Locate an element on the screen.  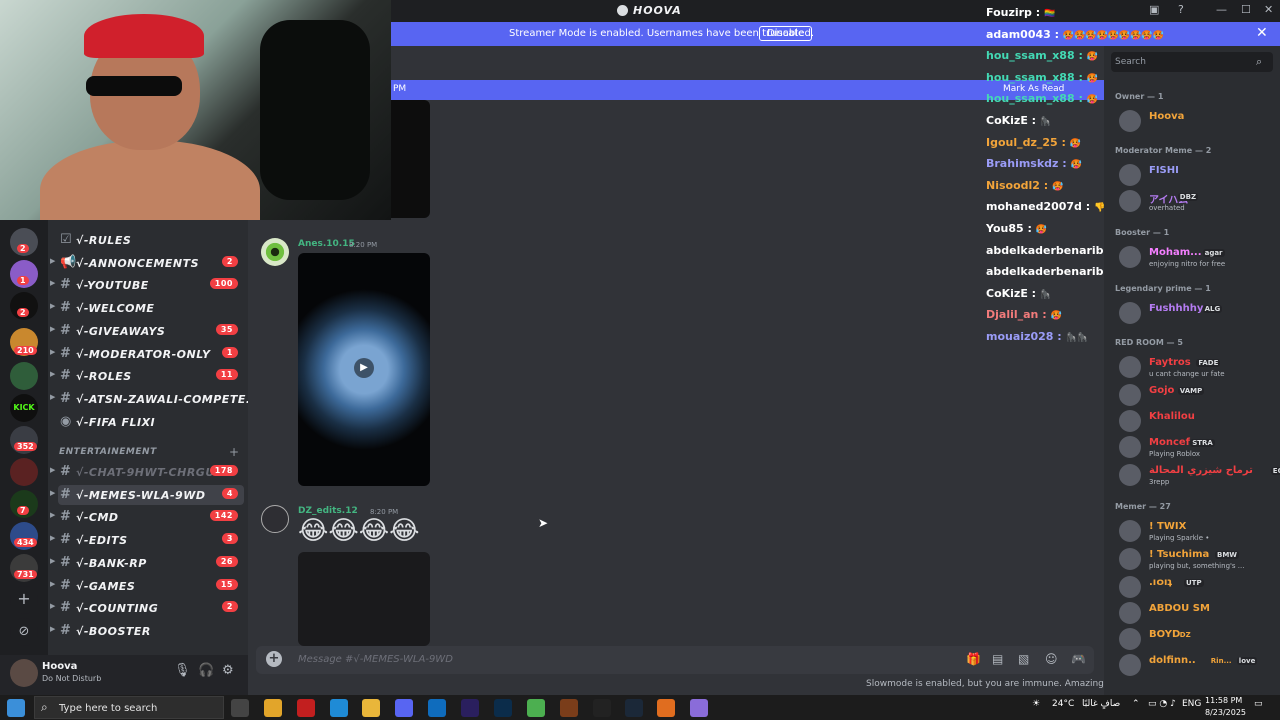
channel-item: ▶ # √-CMD 142 is located at coordinates (147, 517).